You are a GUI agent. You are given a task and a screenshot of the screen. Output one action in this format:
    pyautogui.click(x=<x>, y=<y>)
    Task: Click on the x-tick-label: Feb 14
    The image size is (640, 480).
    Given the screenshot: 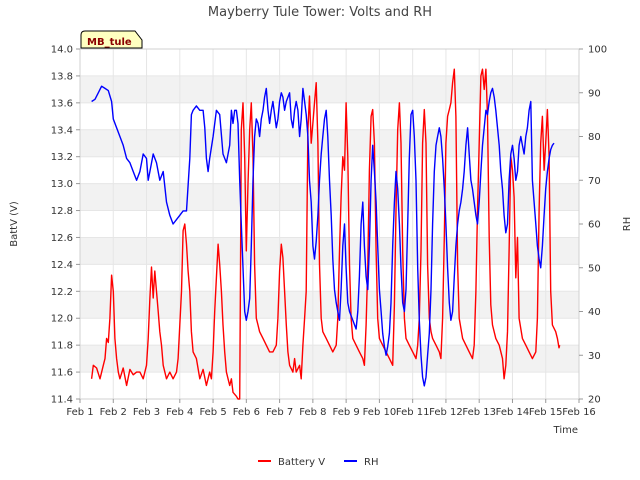 What is the action you would take?
    pyautogui.click(x=513, y=412)
    